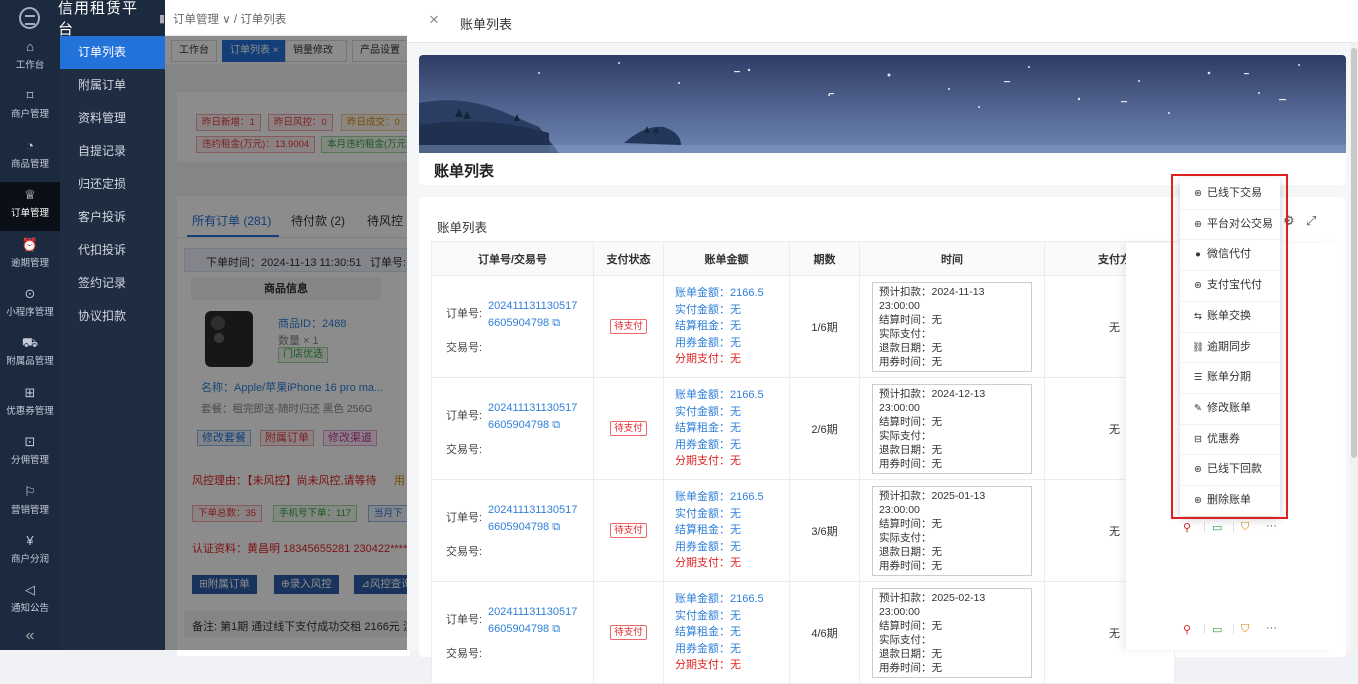 The width and height of the screenshot is (1358, 684). What do you see at coordinates (1245, 629) in the screenshot?
I see `row4-shield-icon: ⛉` at bounding box center [1245, 629].